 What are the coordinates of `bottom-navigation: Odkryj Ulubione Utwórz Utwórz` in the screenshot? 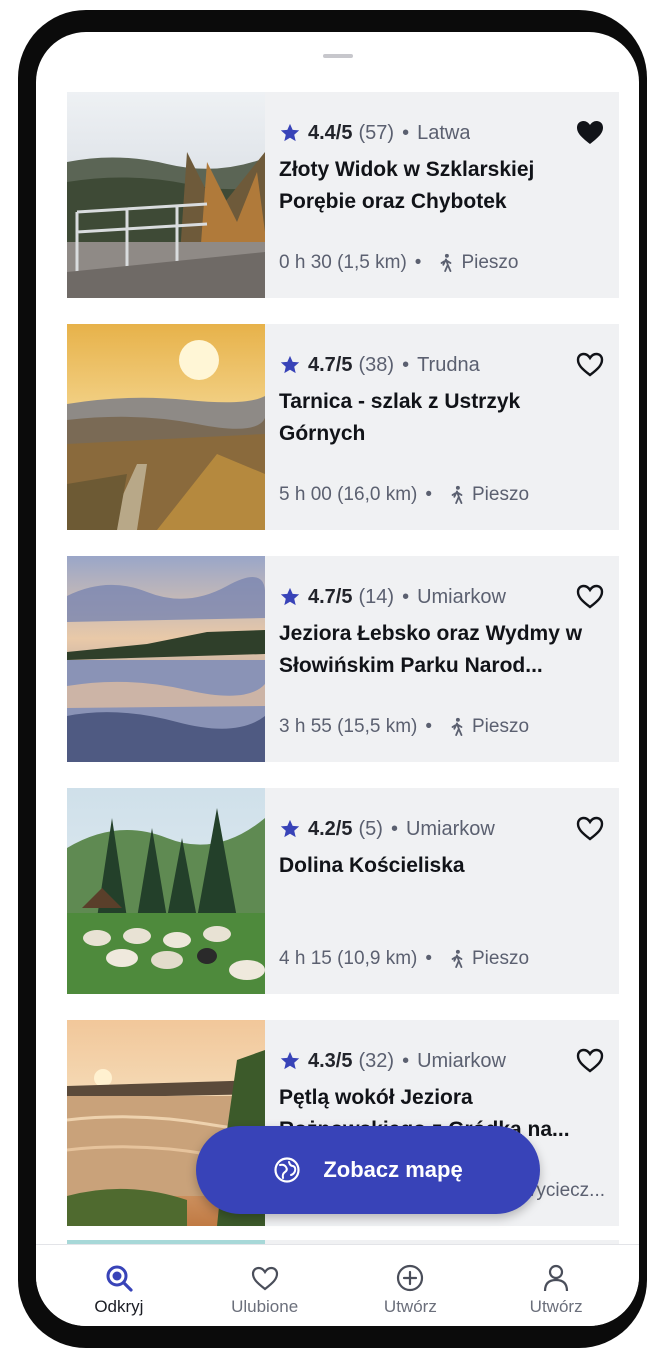 It's located at (337, 1285).